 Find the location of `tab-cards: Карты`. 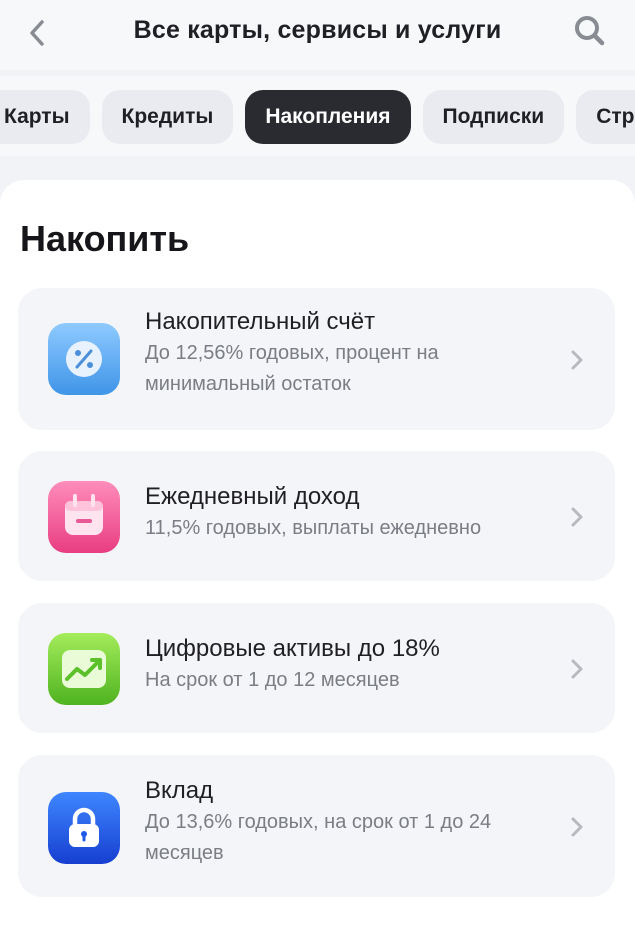

tab-cards: Карты is located at coordinates (45, 117).